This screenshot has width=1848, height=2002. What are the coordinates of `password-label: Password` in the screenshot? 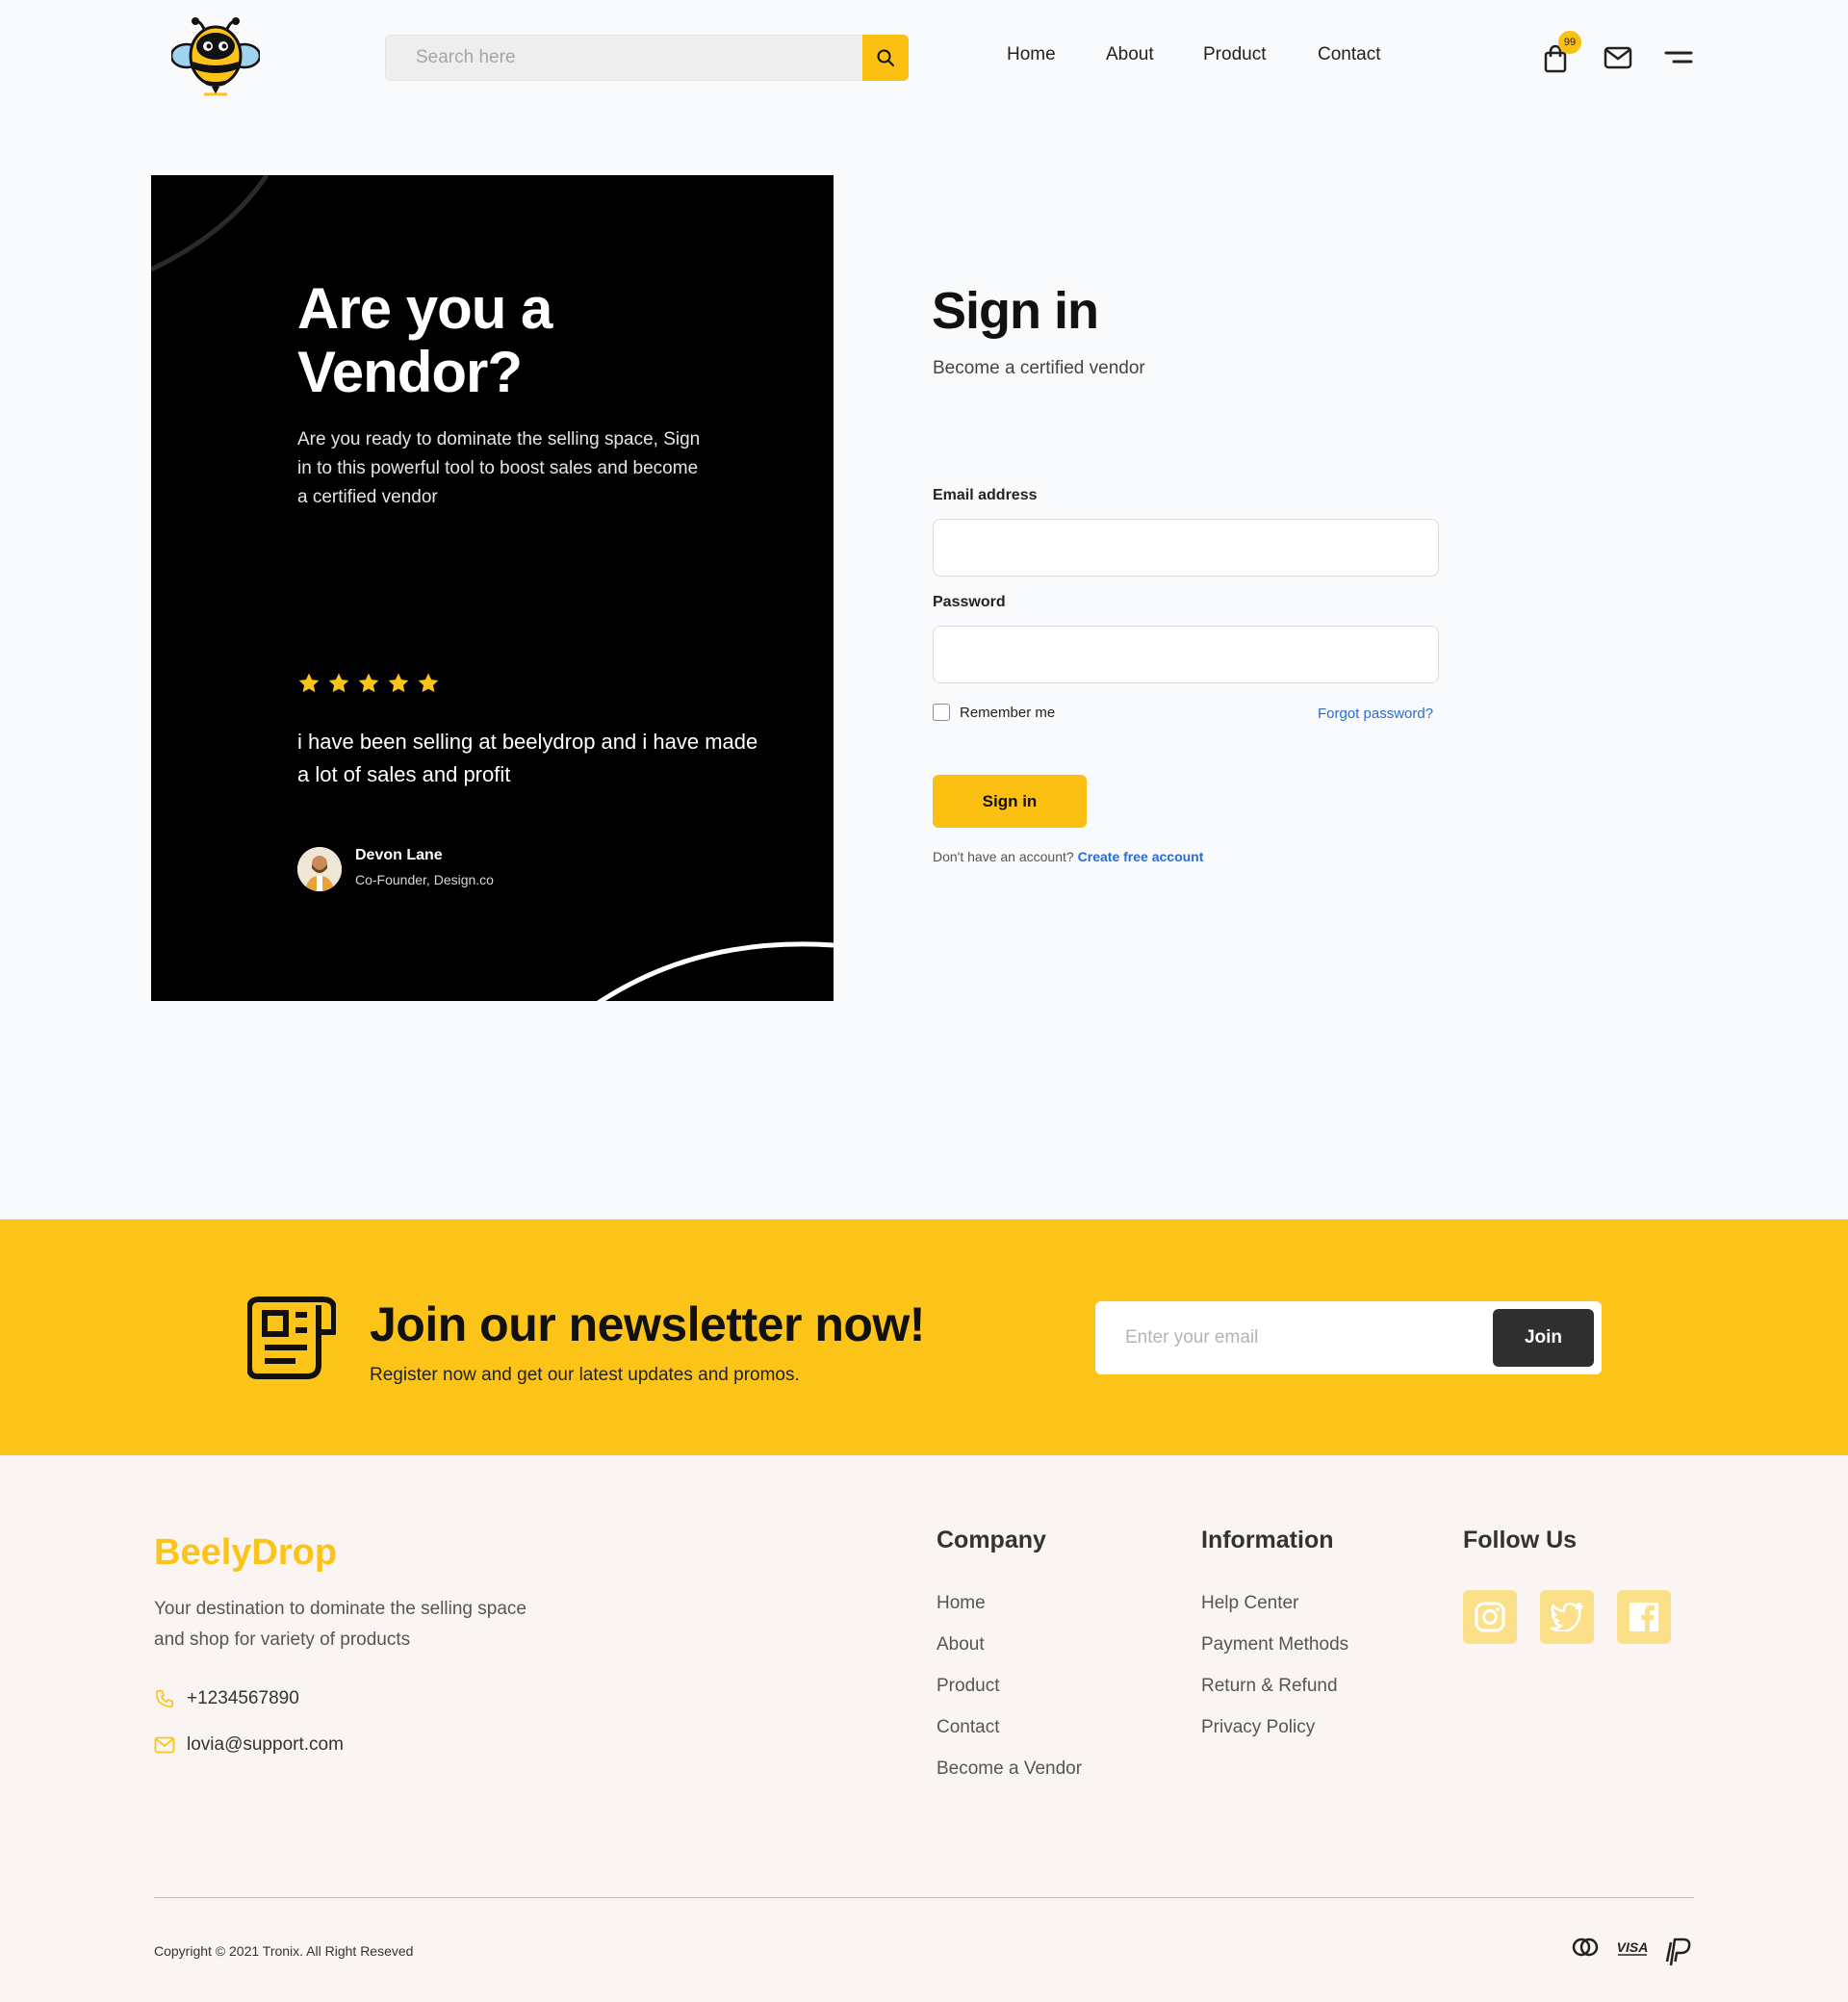 It's located at (969, 602).